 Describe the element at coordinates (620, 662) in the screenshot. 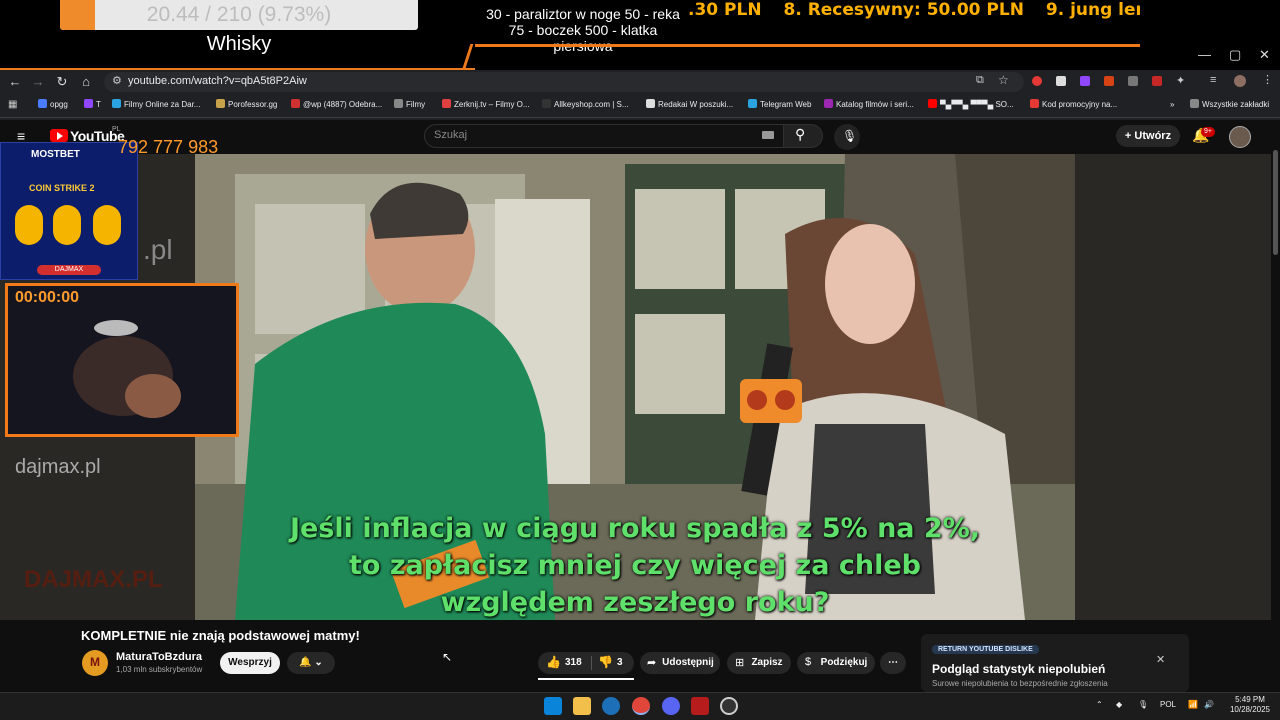

I see `dislike-count: 3` at that location.